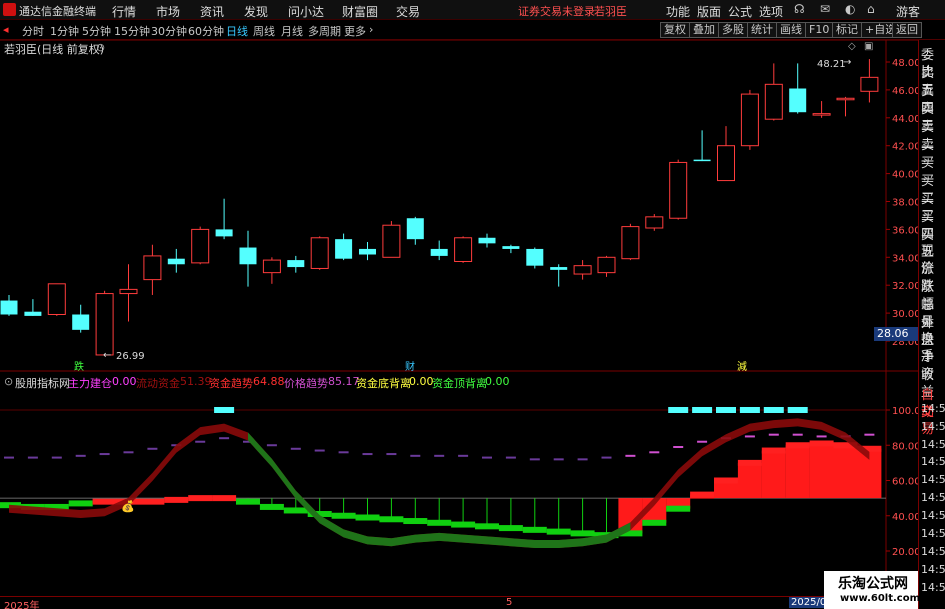  What do you see at coordinates (264, 31) in the screenshot?
I see `period-weekly: 周线` at bounding box center [264, 31].